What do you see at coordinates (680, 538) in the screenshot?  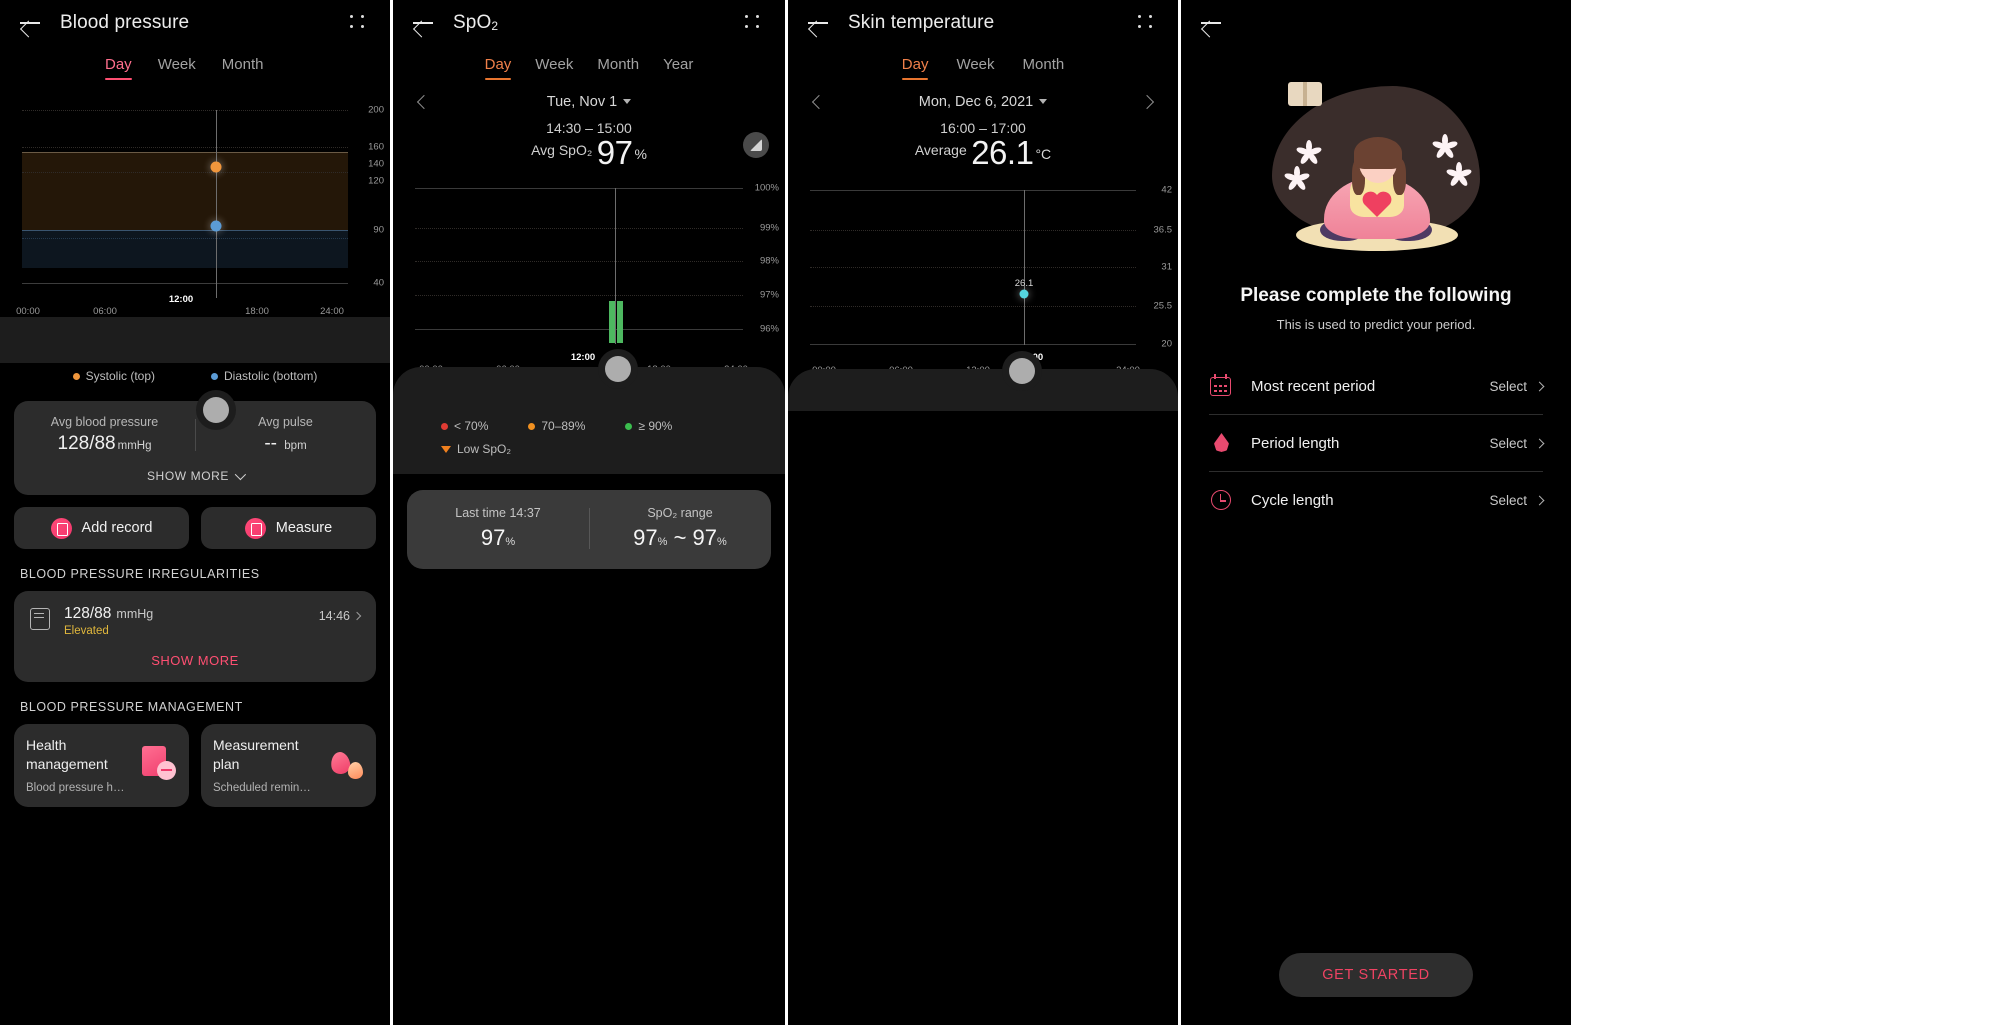 I see `spo2-range-value: 97% ~ 97%` at bounding box center [680, 538].